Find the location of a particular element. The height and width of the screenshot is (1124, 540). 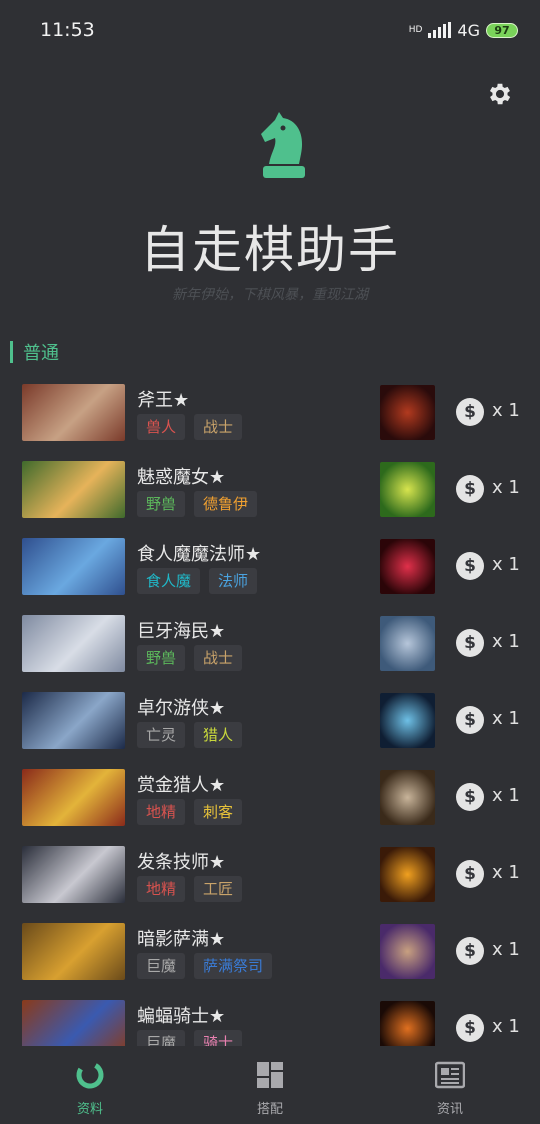

status-indicators: HD 4G 97 is located at coordinates (463, 30).